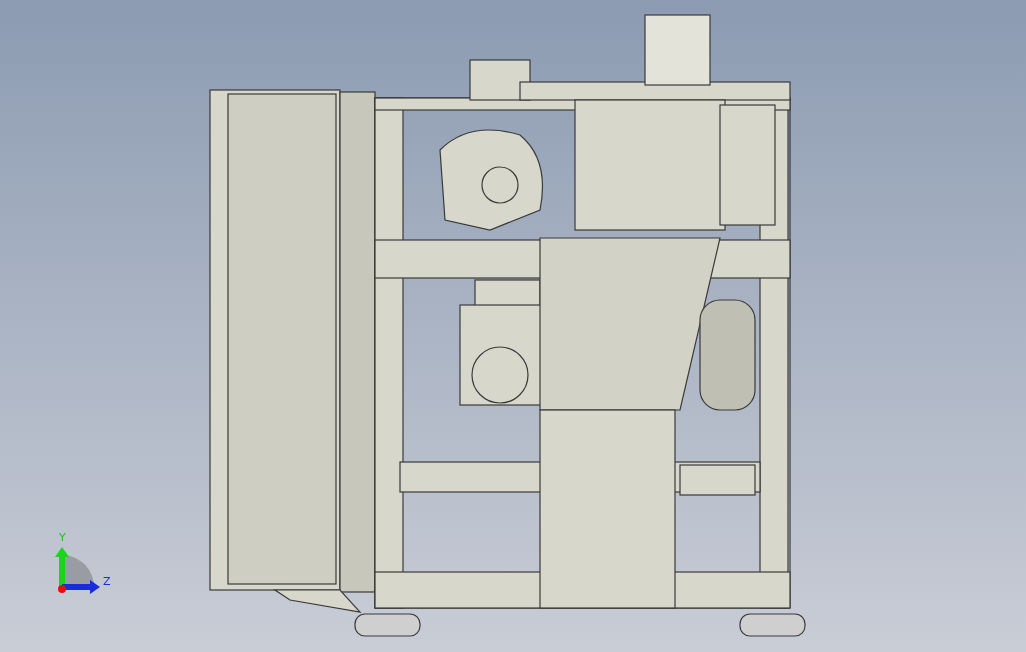 This screenshot has height=652, width=1026. Describe the element at coordinates (107, 582) in the screenshot. I see `z-axis-label: Z` at that location.